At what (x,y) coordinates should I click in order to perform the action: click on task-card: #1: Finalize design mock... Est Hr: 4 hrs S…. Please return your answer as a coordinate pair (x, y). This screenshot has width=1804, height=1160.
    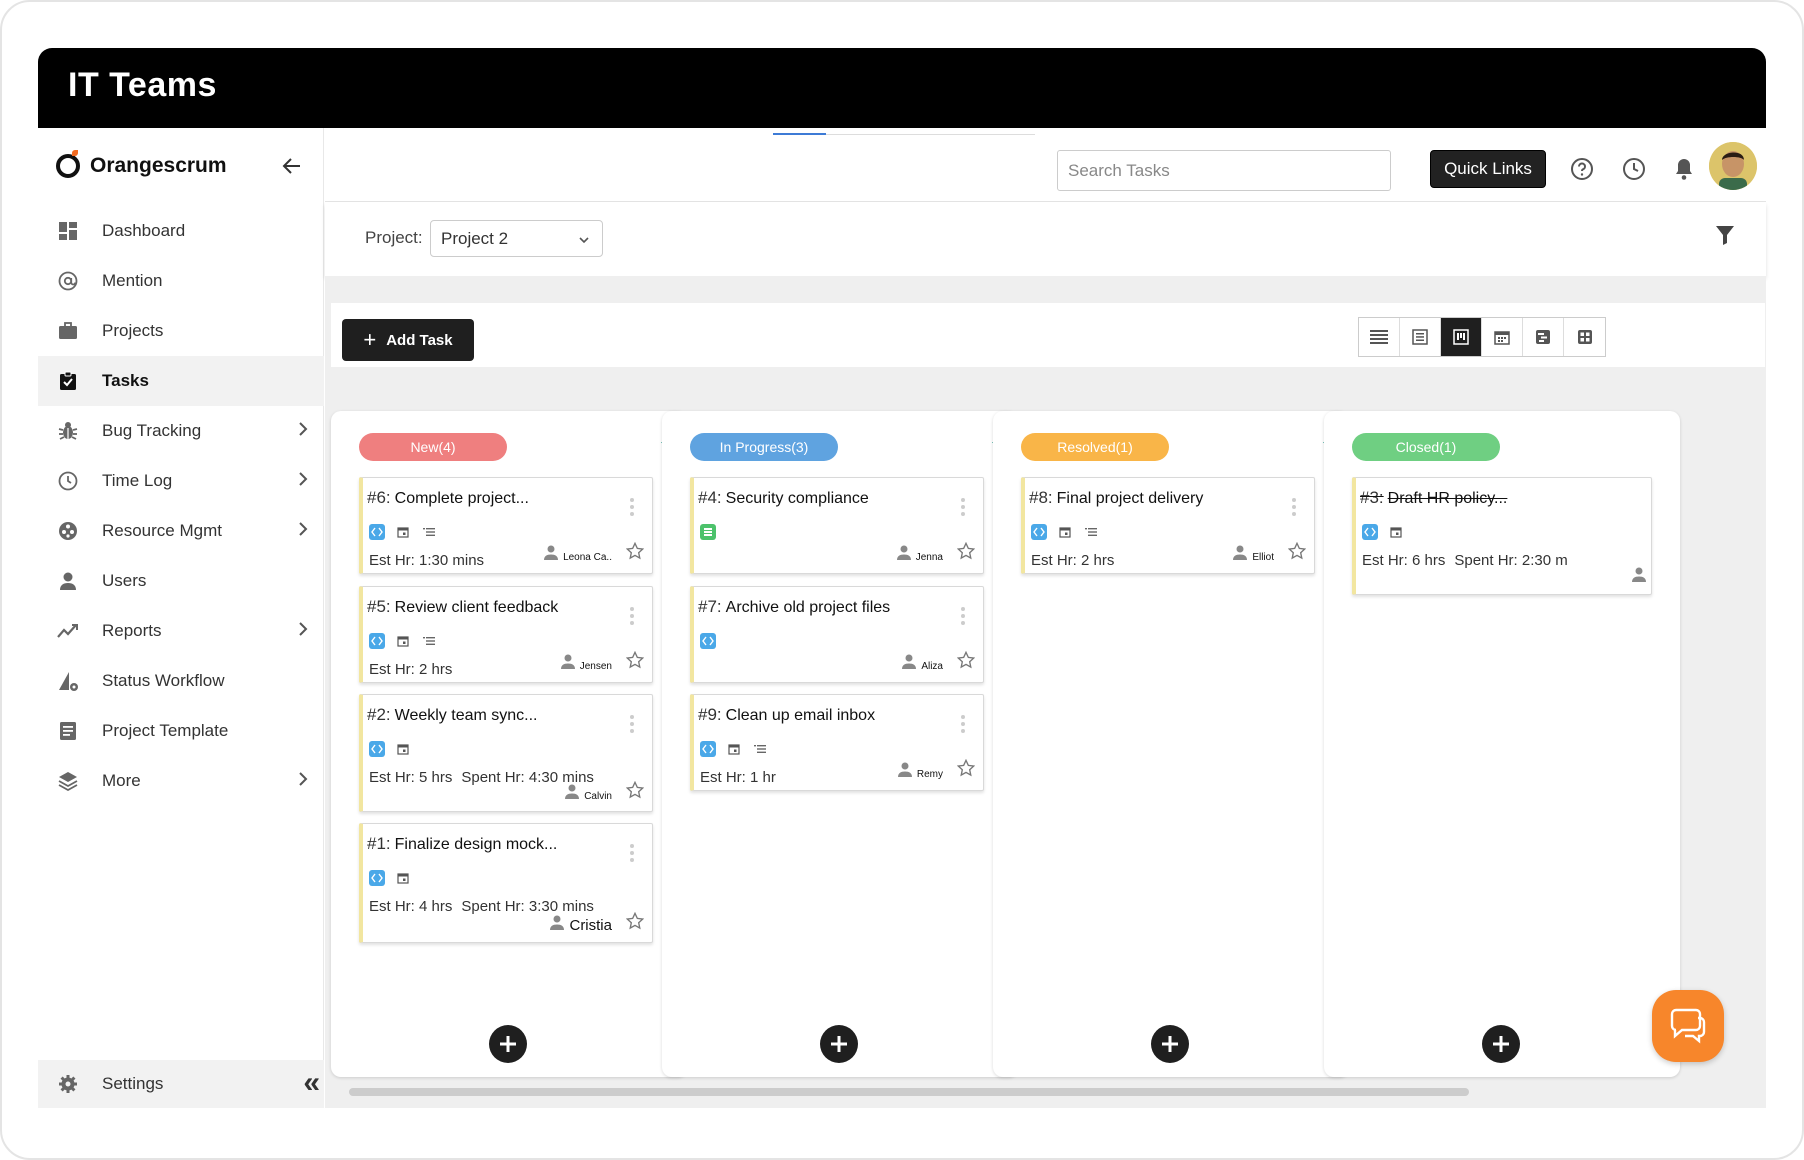
    Looking at the image, I should click on (506, 883).